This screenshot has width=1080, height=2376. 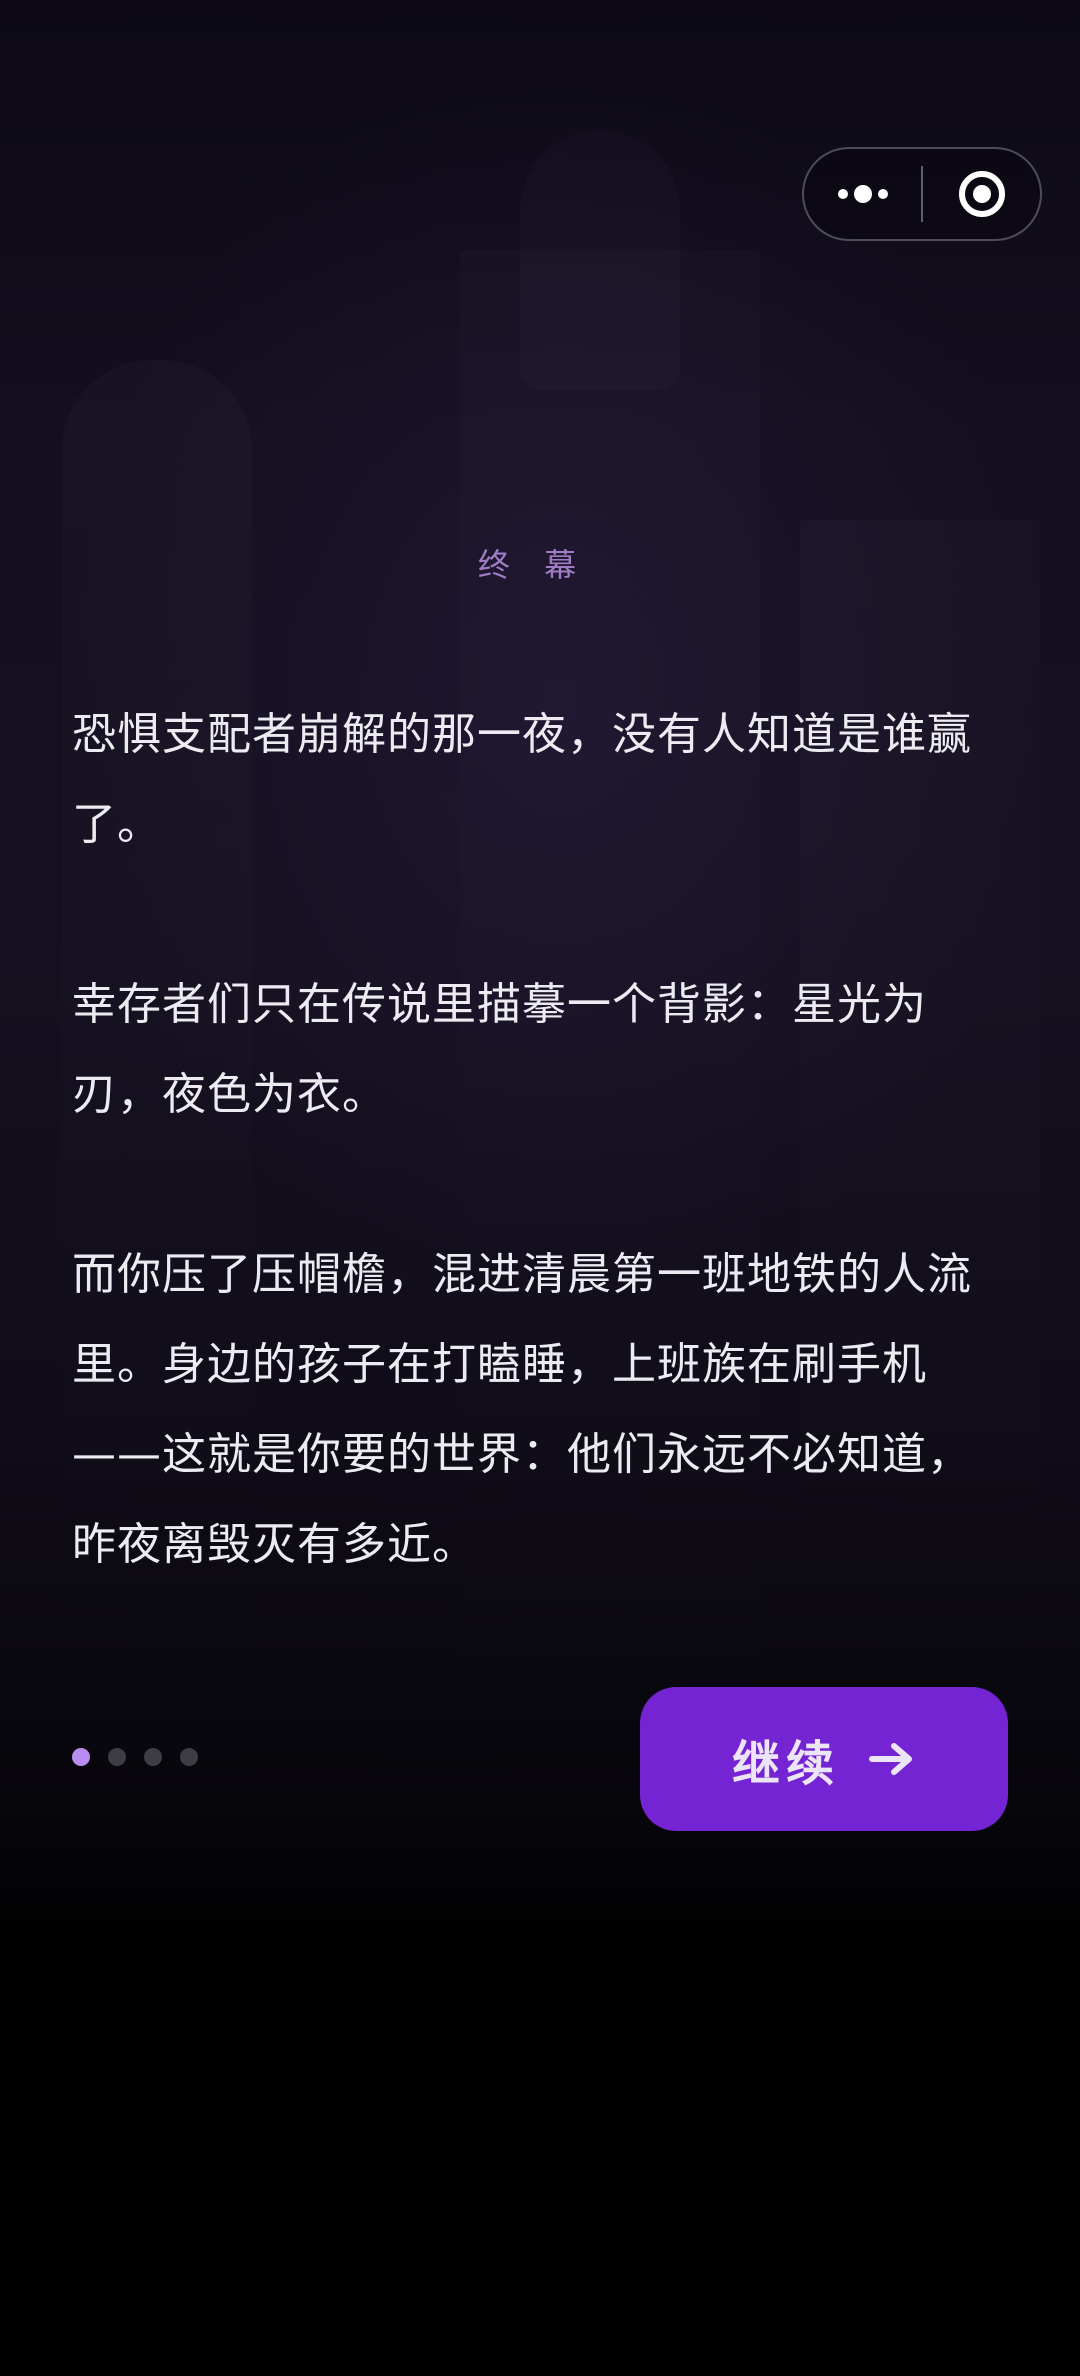 What do you see at coordinates (522, 779) in the screenshot?
I see `story-paragraph: 恐惧支配者崩解的那一夜，没有人知道是谁赢了。` at bounding box center [522, 779].